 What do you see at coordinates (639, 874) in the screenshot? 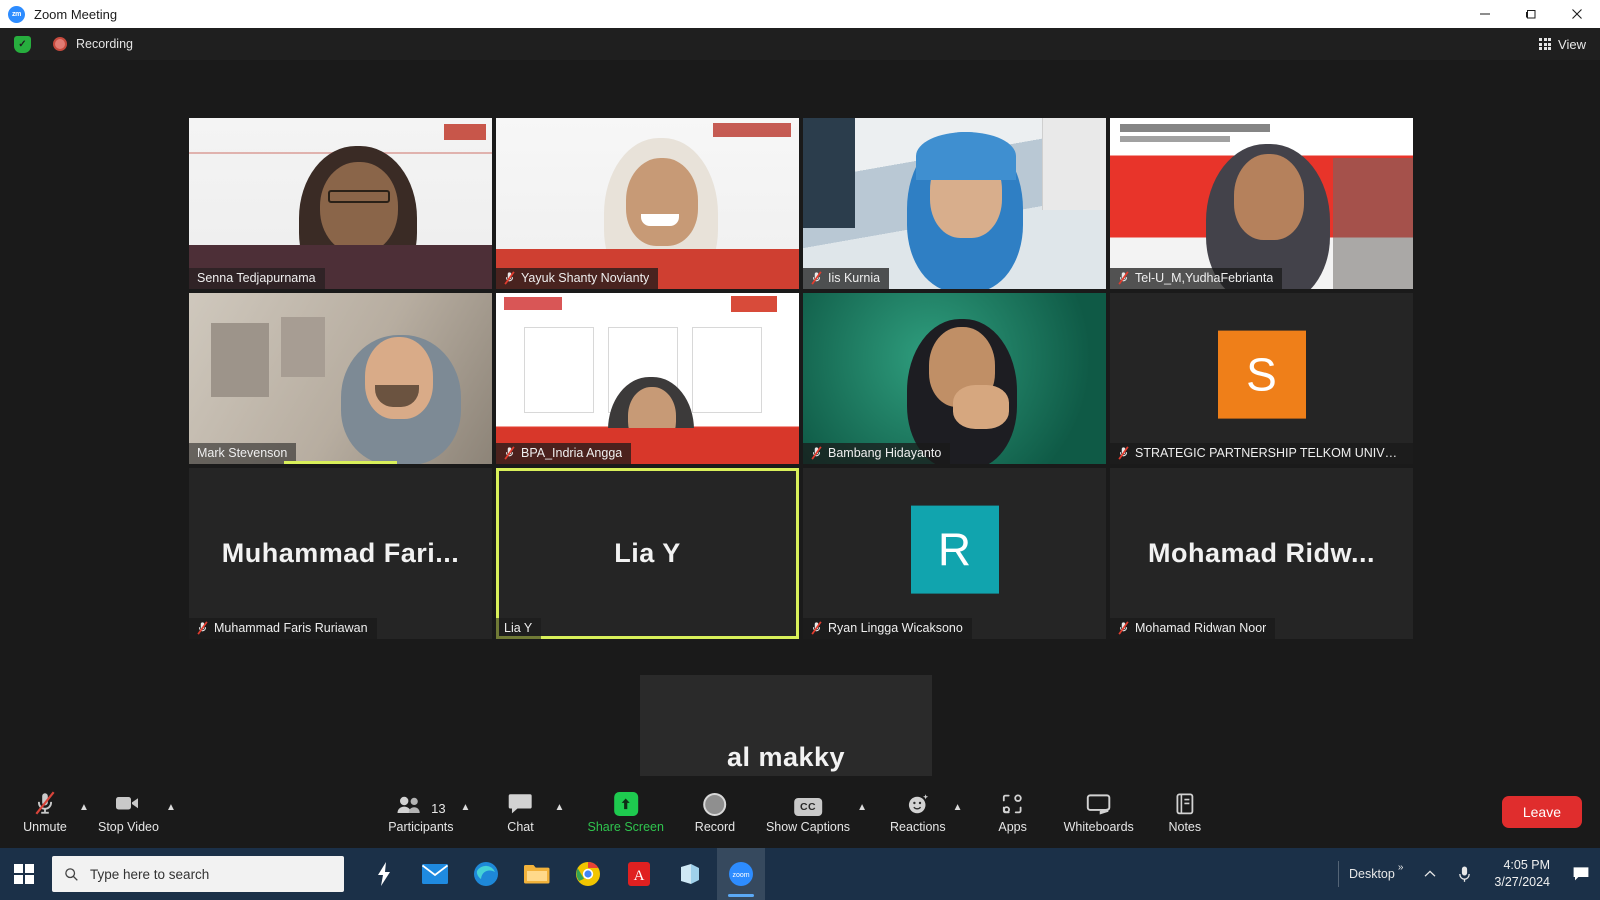
I see `adobe-acrobat-icon: A` at bounding box center [639, 874].